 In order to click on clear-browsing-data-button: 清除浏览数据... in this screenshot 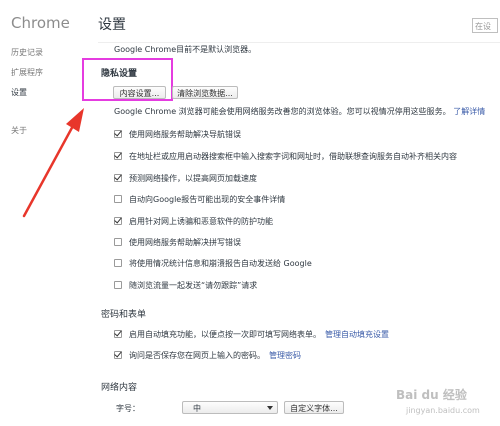, I will do `click(205, 92)`.